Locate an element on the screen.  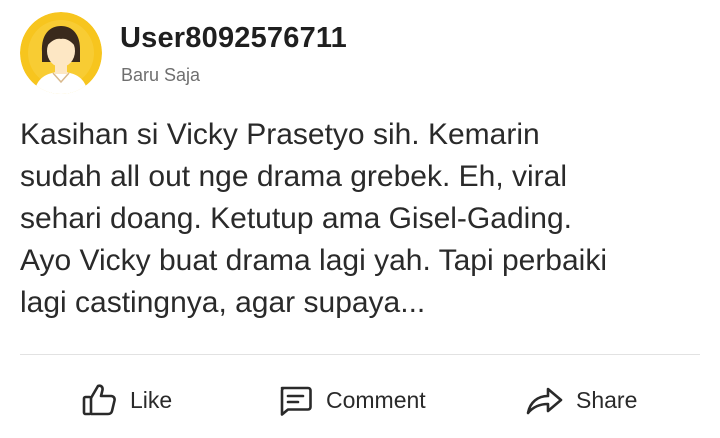
like-button: Like is located at coordinates (126, 400).